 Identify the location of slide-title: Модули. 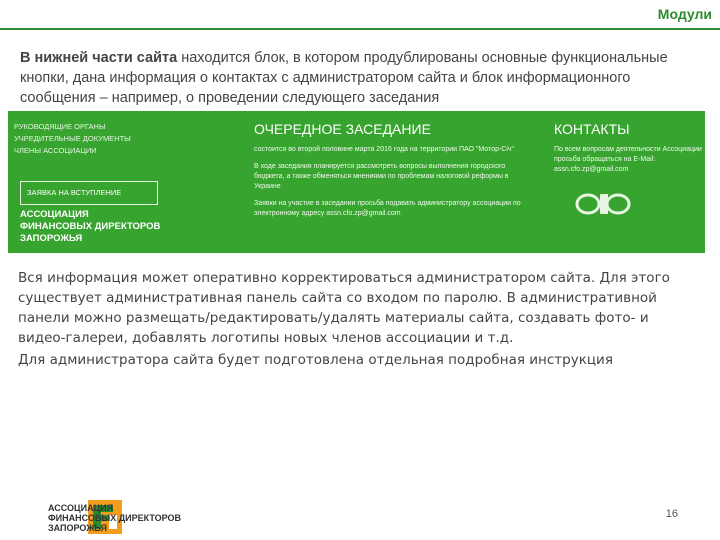
(684, 14).